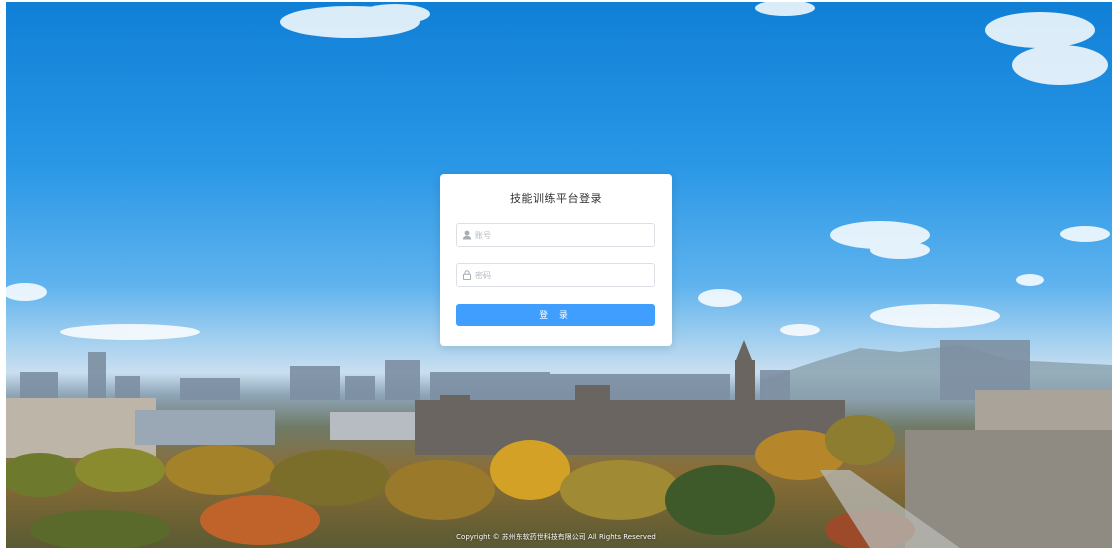 This screenshot has height=548, width=1112. Describe the element at coordinates (467, 275) in the screenshot. I see `lock-icon` at that location.